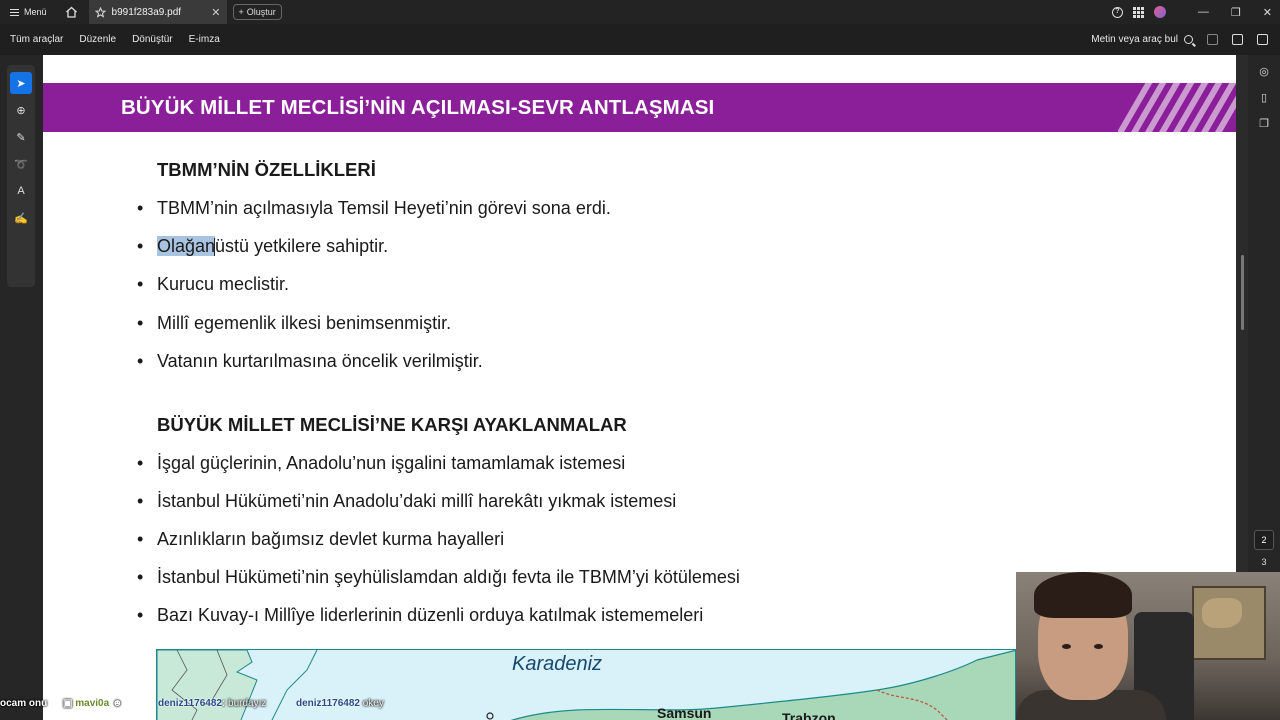  I want to click on sign-tool: ✍, so click(21, 218).